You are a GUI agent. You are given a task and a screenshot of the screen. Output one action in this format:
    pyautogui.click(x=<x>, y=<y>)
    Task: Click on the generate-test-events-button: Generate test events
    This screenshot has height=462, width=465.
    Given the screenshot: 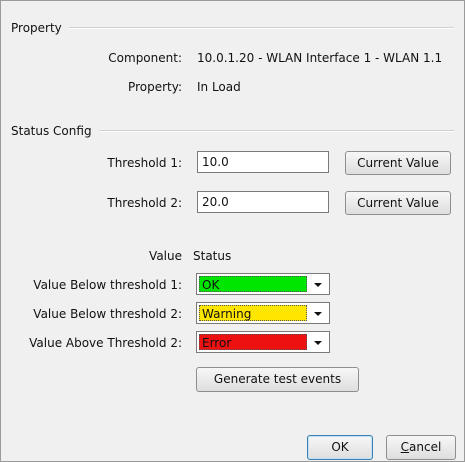 What is the action you would take?
    pyautogui.click(x=277, y=379)
    